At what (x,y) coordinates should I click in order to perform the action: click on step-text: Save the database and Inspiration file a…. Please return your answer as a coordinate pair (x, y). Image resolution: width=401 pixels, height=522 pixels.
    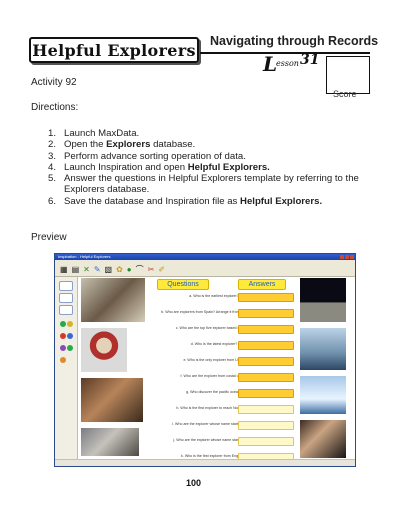
    Looking at the image, I should click on (152, 201).